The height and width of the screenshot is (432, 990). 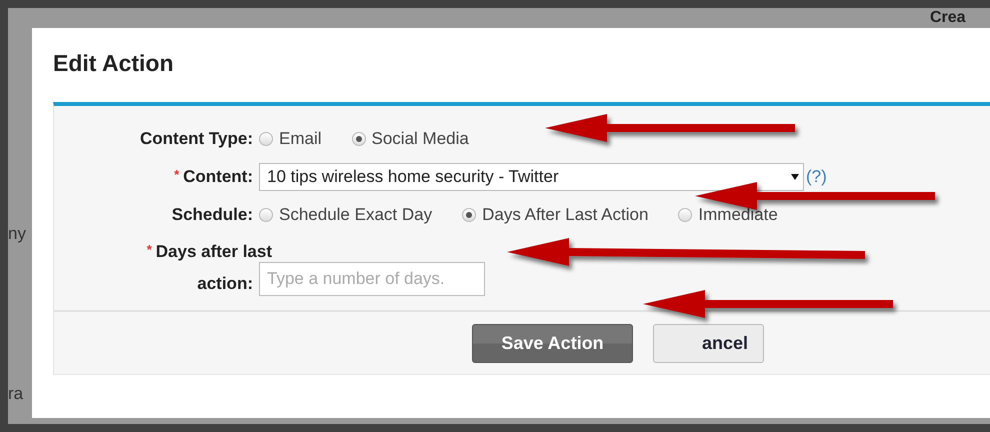 What do you see at coordinates (17, 234) in the screenshot?
I see `page-text: ny` at bounding box center [17, 234].